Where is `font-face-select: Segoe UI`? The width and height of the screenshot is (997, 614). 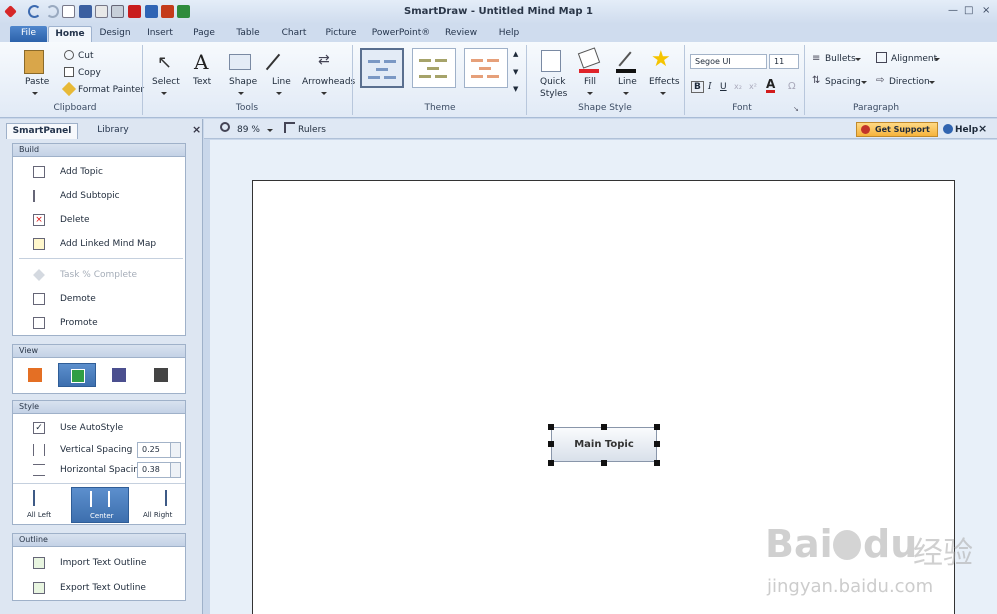 font-face-select: Segoe UI is located at coordinates (728, 61).